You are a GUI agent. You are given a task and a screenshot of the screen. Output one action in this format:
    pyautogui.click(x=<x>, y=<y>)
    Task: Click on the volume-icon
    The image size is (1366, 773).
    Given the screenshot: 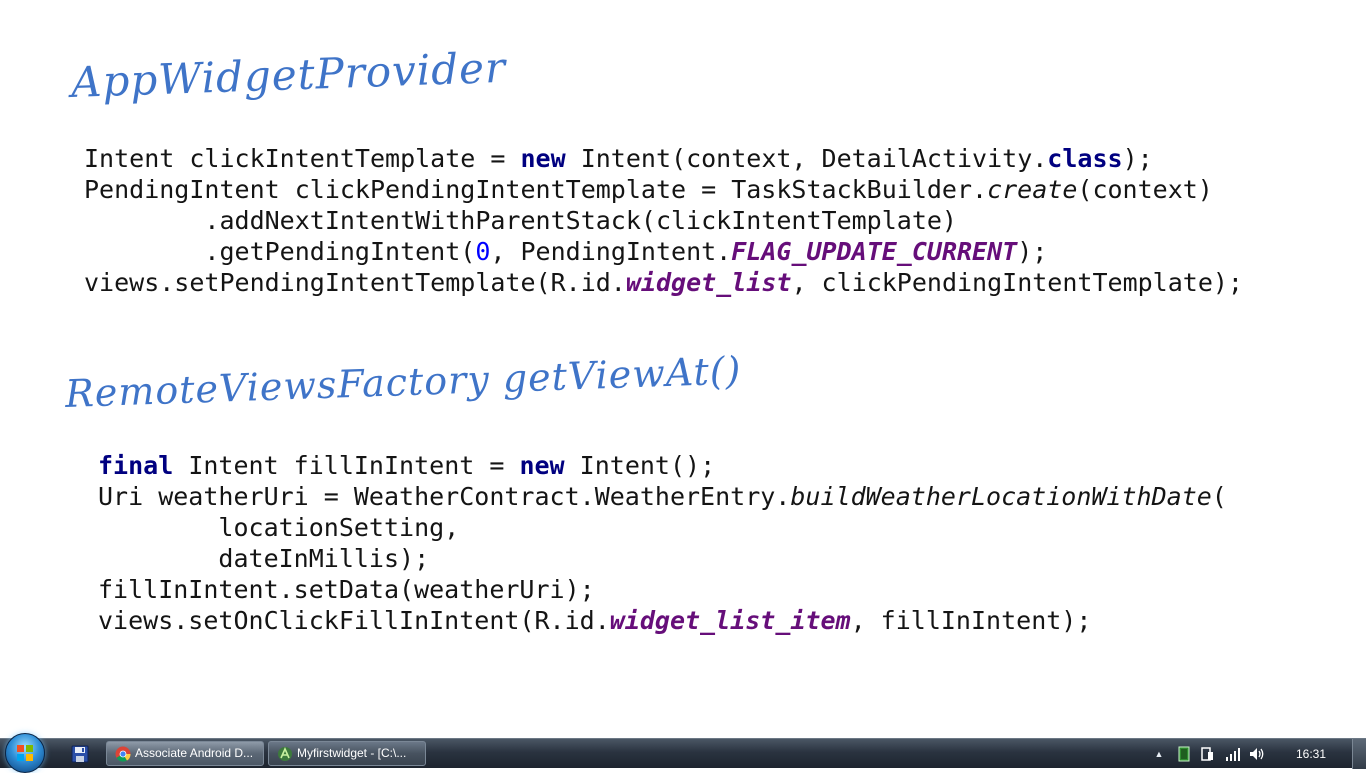 What is the action you would take?
    pyautogui.click(x=1257, y=754)
    